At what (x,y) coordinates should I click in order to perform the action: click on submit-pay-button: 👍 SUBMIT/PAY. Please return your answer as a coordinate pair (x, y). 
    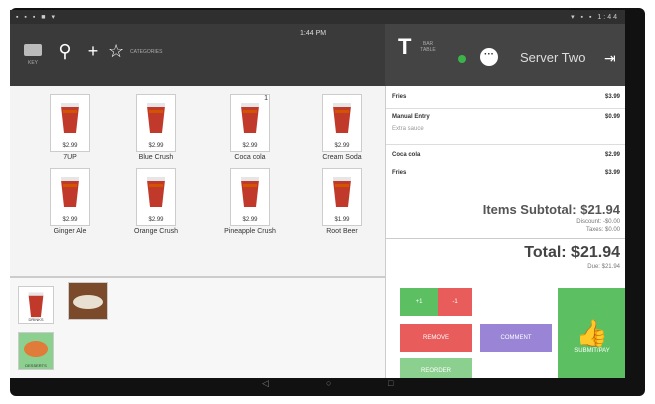
    Looking at the image, I should click on (591, 333).